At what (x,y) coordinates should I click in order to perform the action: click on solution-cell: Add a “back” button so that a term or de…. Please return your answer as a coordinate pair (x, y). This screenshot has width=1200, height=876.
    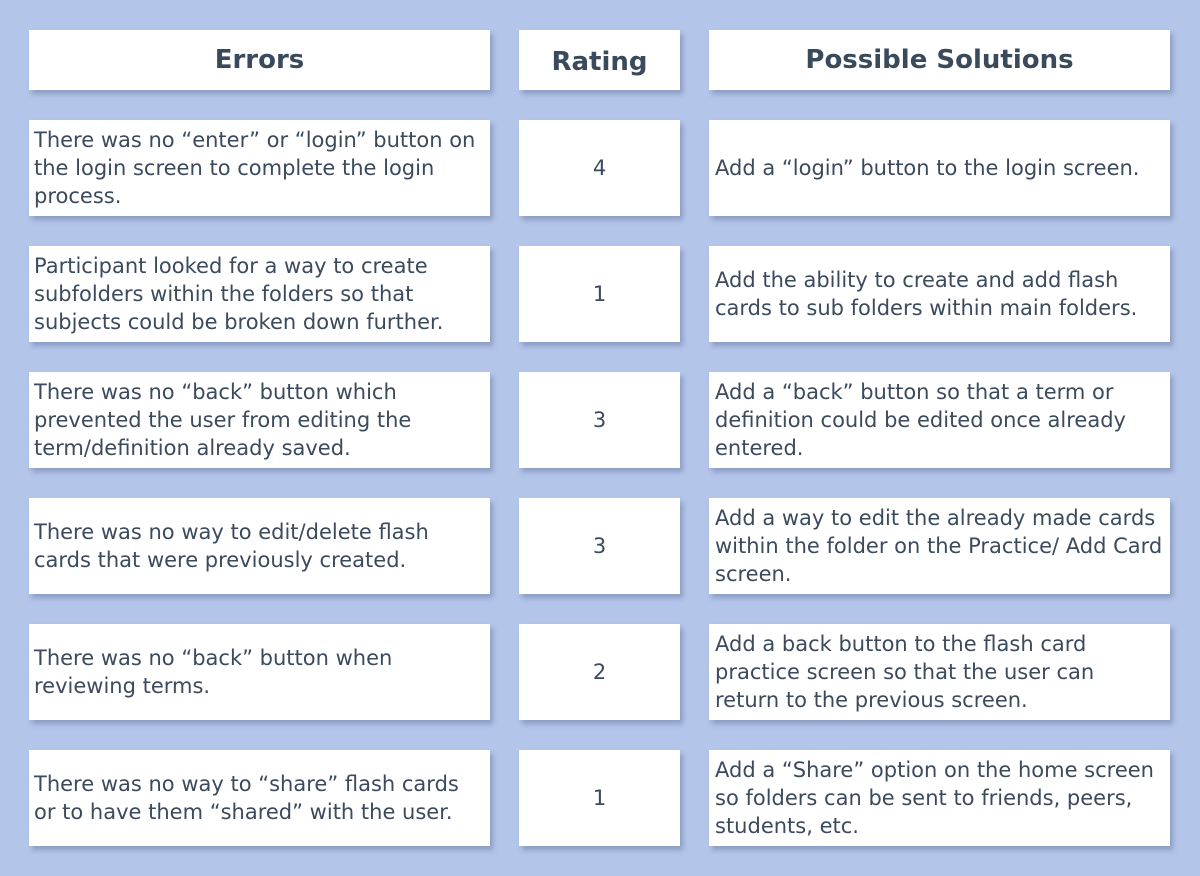
    Looking at the image, I should click on (939, 420).